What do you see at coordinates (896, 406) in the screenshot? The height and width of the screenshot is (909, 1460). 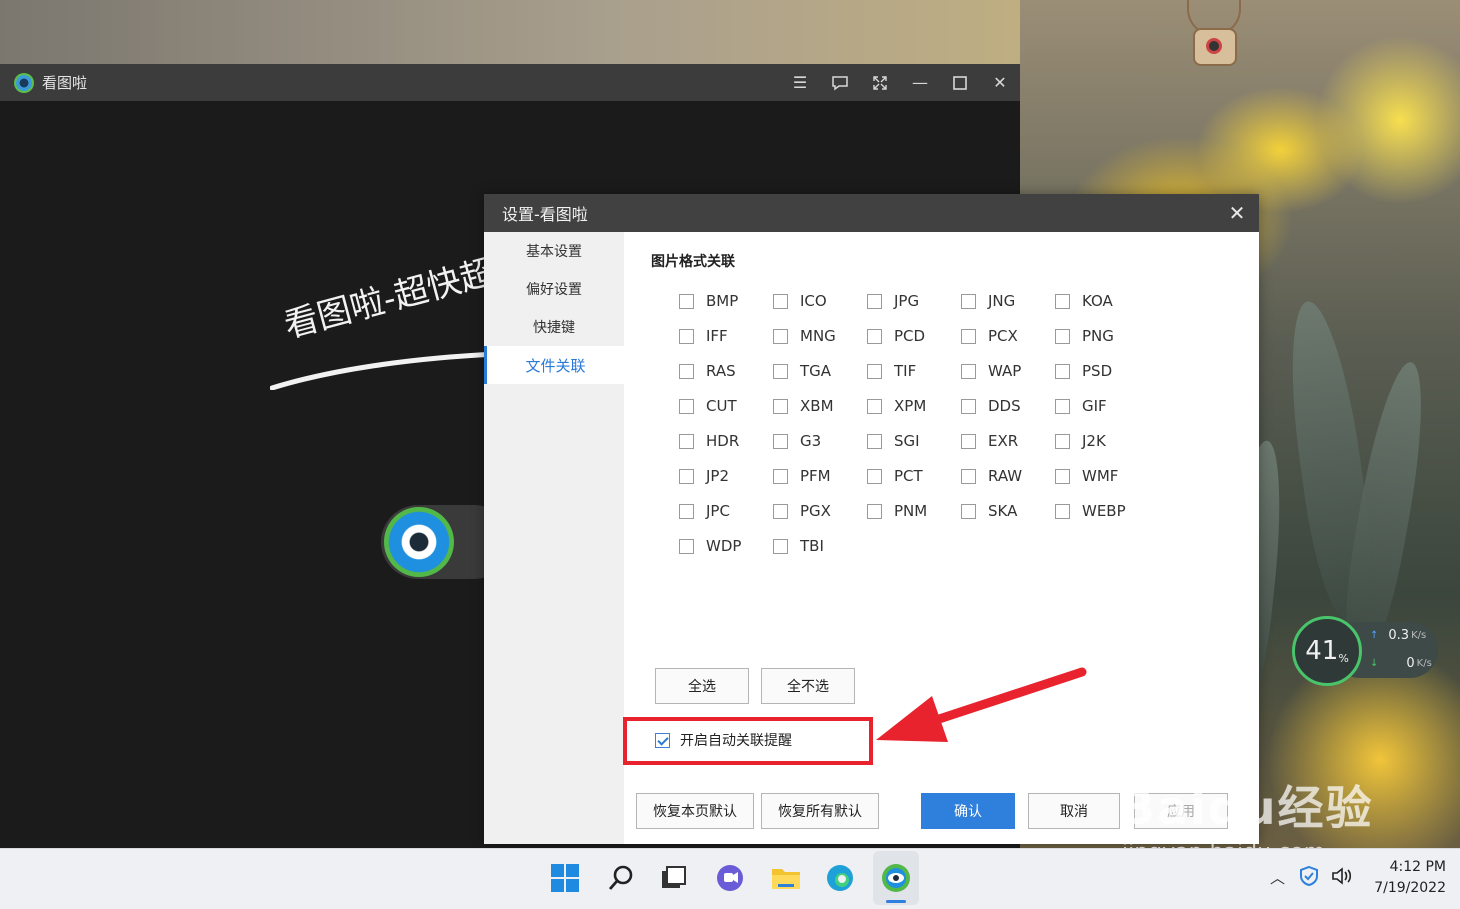 I see `format-option: XPM` at bounding box center [896, 406].